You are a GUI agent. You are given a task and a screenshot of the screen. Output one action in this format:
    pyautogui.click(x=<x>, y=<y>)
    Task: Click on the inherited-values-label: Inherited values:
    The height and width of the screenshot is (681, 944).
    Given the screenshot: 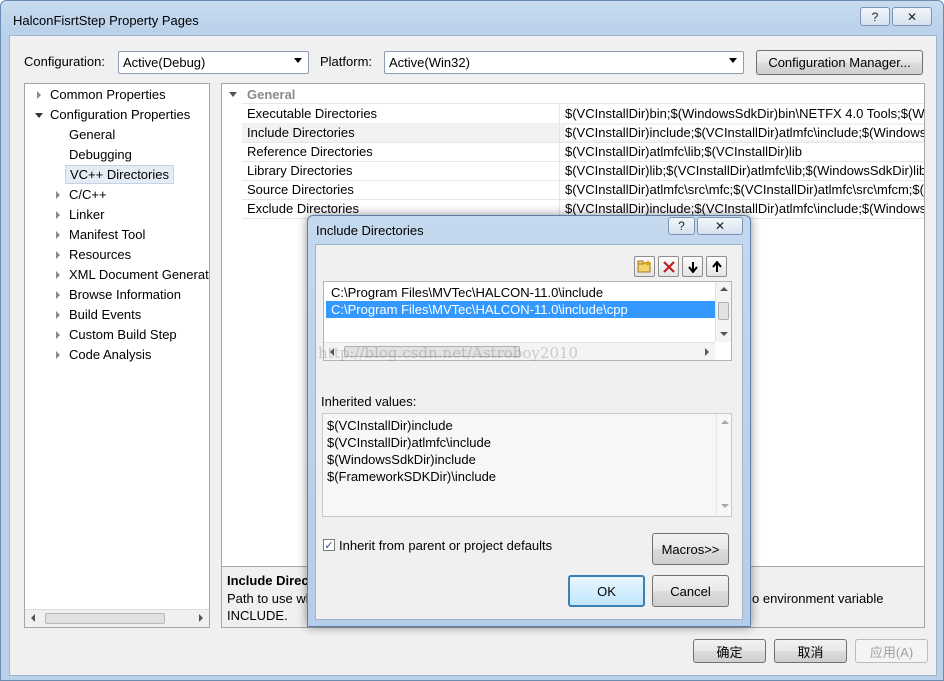 What is the action you would take?
    pyautogui.click(x=369, y=401)
    